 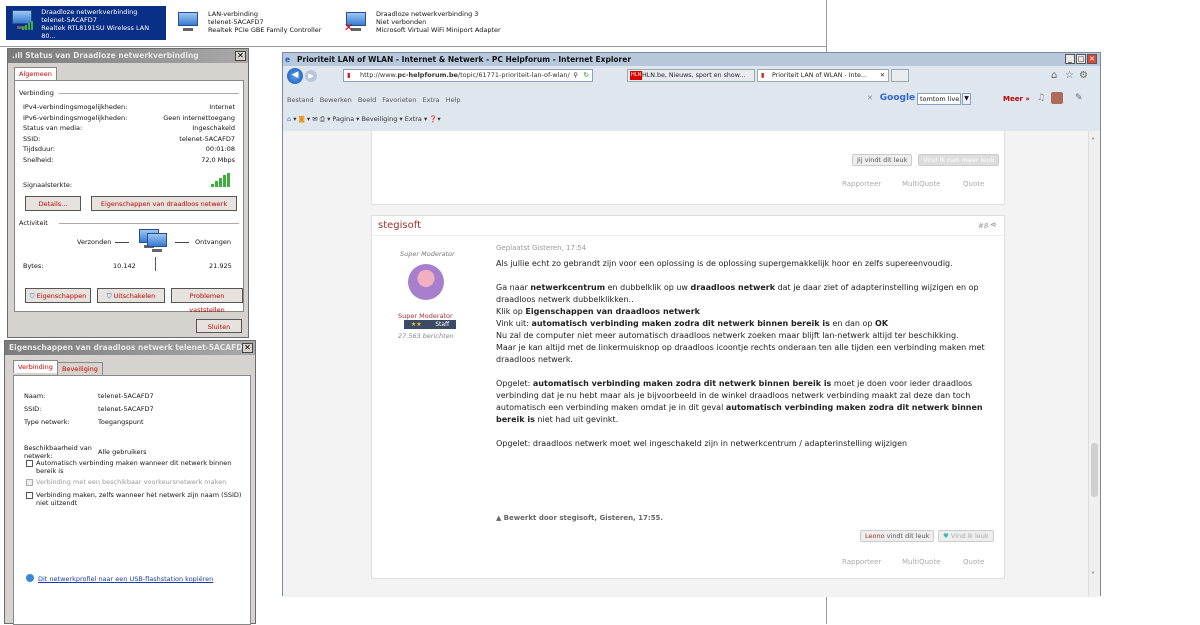 What do you see at coordinates (155, 264) in the screenshot?
I see `activity-separator` at bounding box center [155, 264].